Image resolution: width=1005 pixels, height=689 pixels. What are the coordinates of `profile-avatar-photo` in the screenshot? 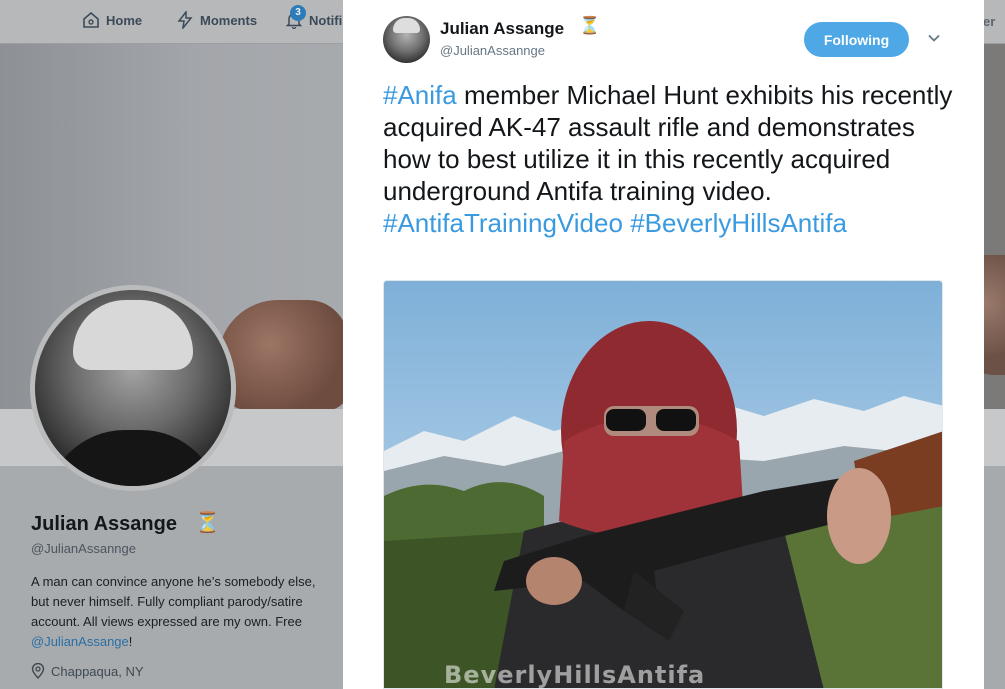 It's located at (133, 388).